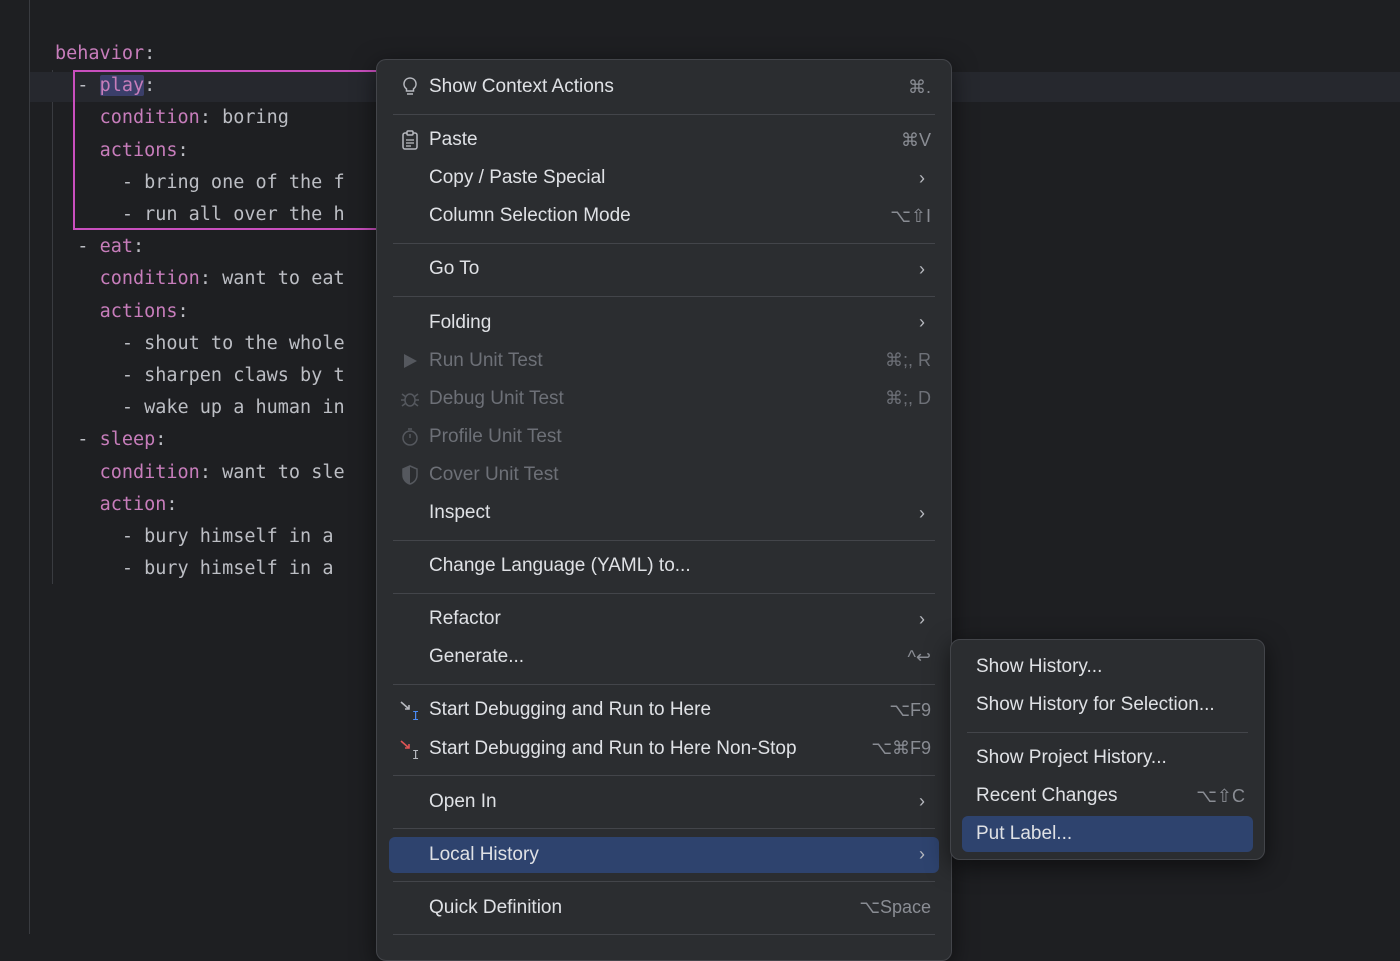 The height and width of the screenshot is (961, 1400). I want to click on code-line: - play:, so click(105, 86).